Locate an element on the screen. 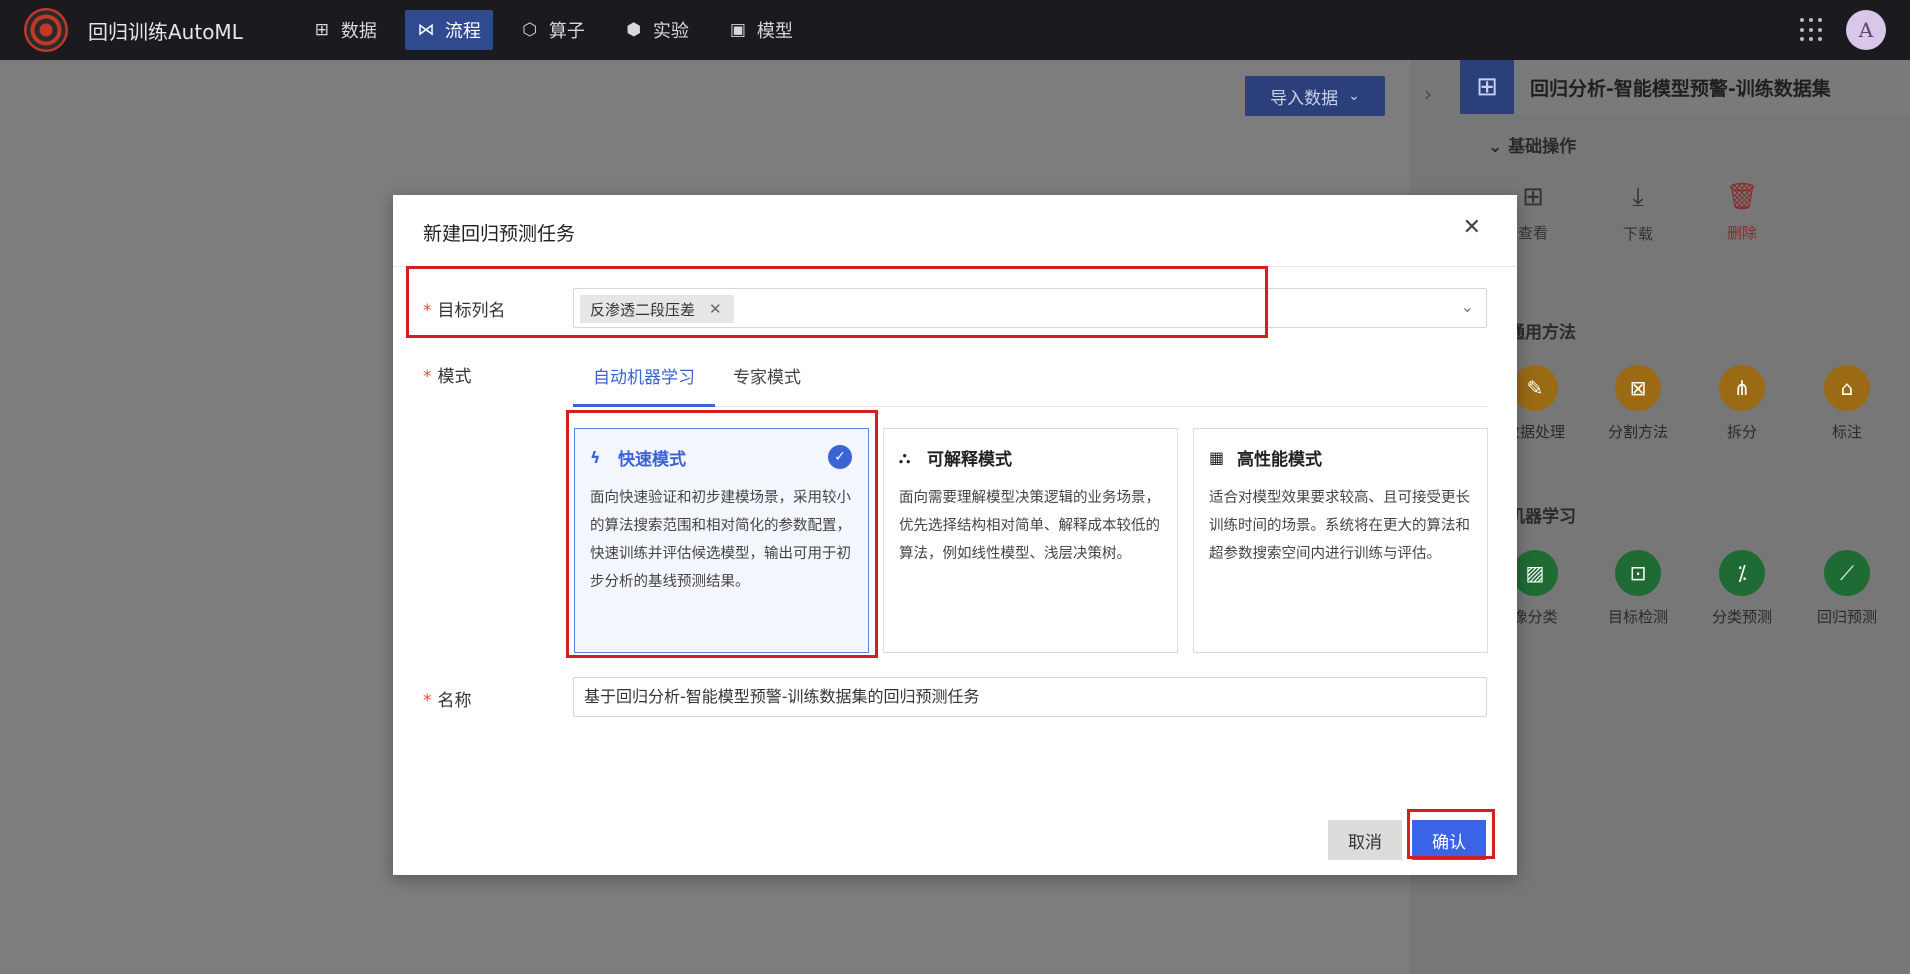 This screenshot has height=974, width=1910. import-data-button: 导入数据 ⌄ is located at coordinates (1315, 96).